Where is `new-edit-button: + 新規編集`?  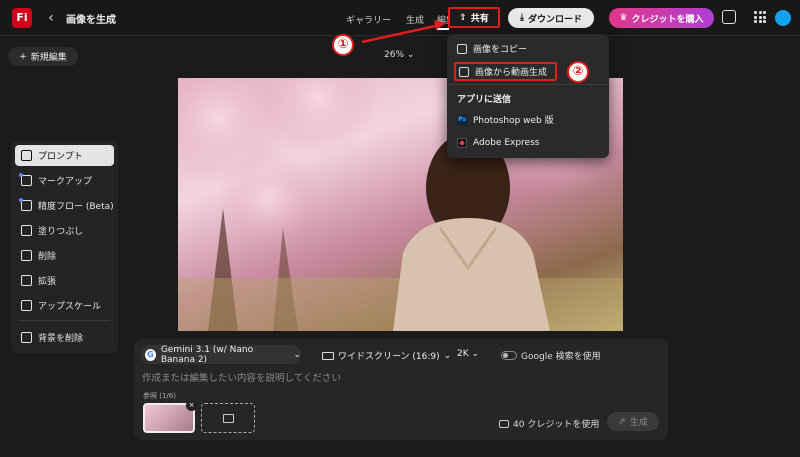 new-edit-button: + 新規編集 is located at coordinates (43, 56).